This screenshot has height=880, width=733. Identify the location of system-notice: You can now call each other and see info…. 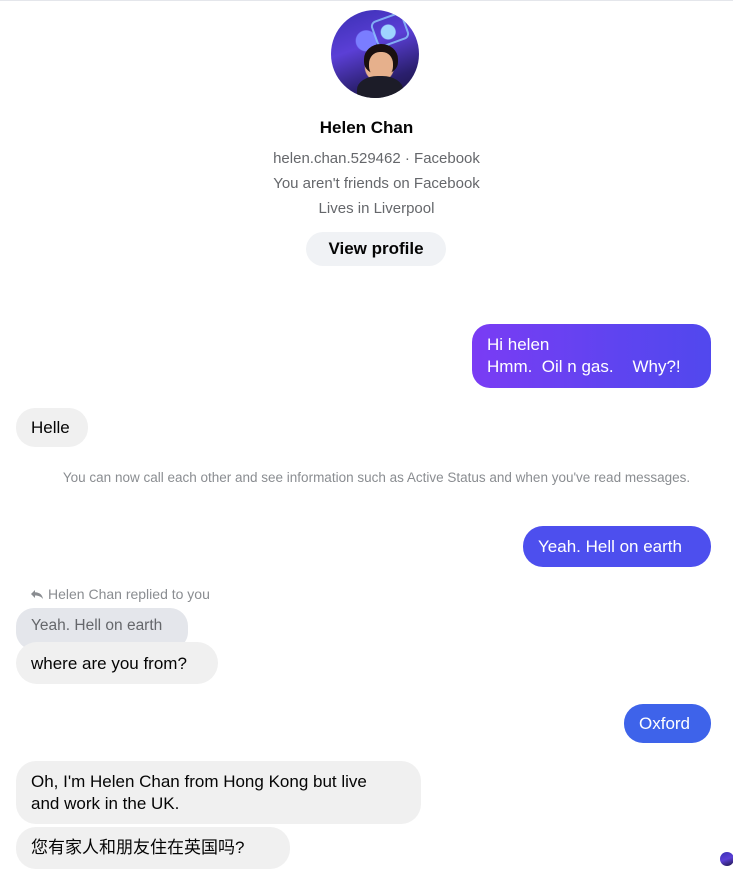
(376, 477).